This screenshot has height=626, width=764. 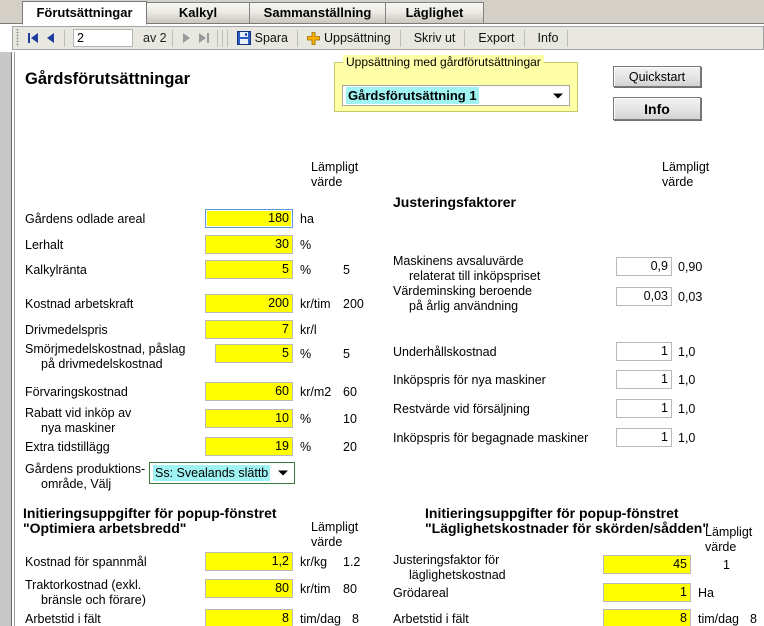 I want to click on timeliness-factor-input: 45, so click(x=647, y=564).